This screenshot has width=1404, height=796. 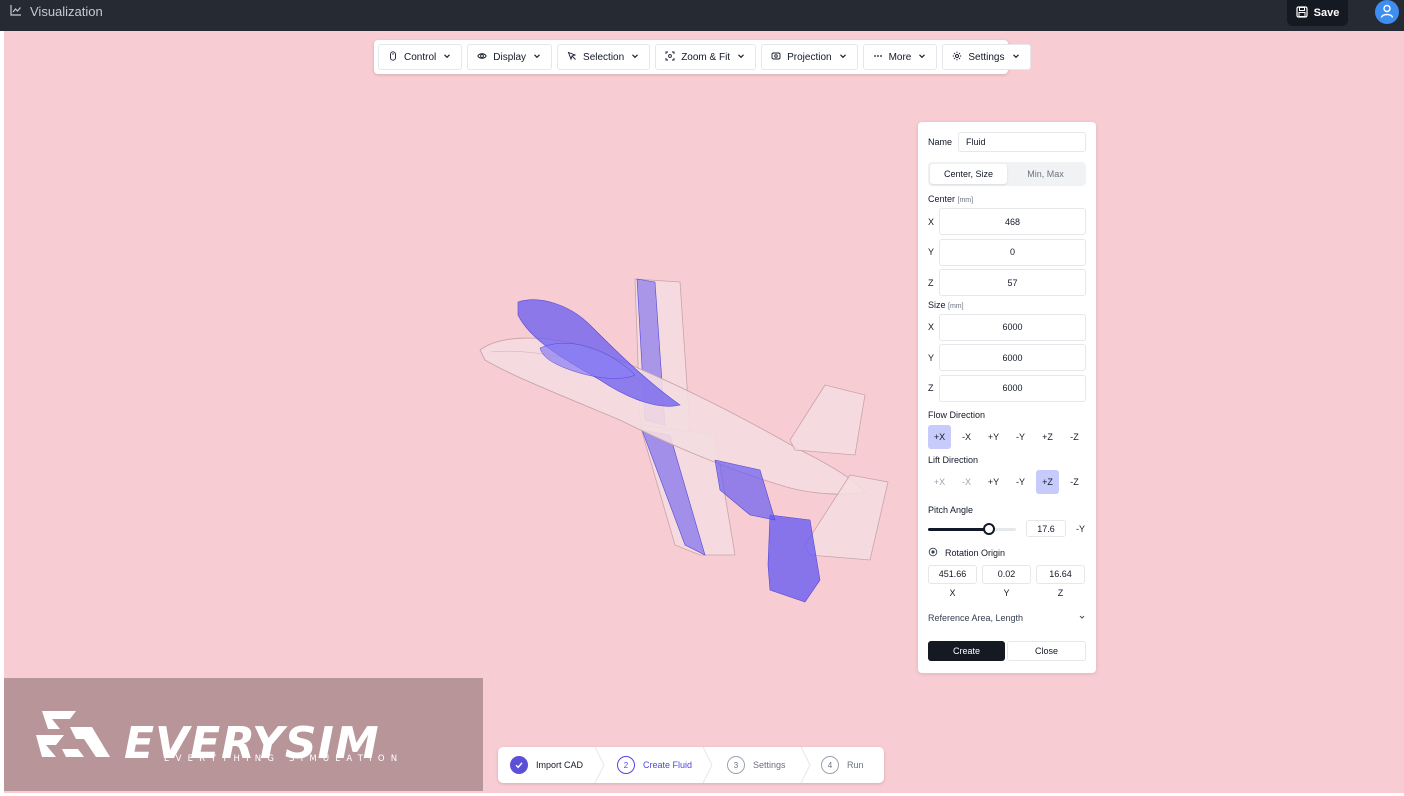 What do you see at coordinates (1012, 221) in the screenshot?
I see `center-x-input: 468` at bounding box center [1012, 221].